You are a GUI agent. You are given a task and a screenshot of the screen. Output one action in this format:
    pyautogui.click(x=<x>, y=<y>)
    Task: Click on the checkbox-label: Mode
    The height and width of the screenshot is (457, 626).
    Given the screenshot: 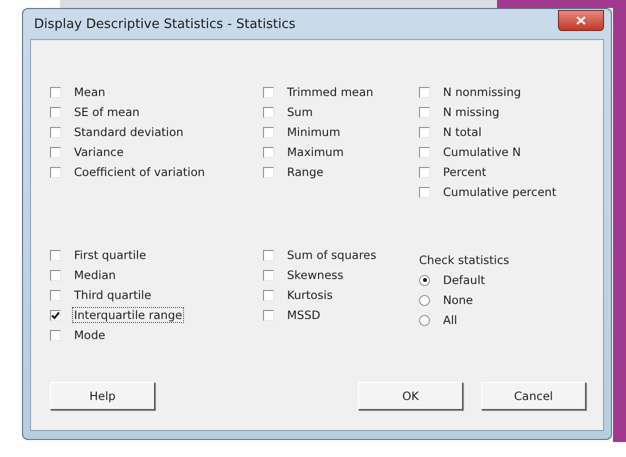 What is the action you would take?
    pyautogui.click(x=89, y=335)
    